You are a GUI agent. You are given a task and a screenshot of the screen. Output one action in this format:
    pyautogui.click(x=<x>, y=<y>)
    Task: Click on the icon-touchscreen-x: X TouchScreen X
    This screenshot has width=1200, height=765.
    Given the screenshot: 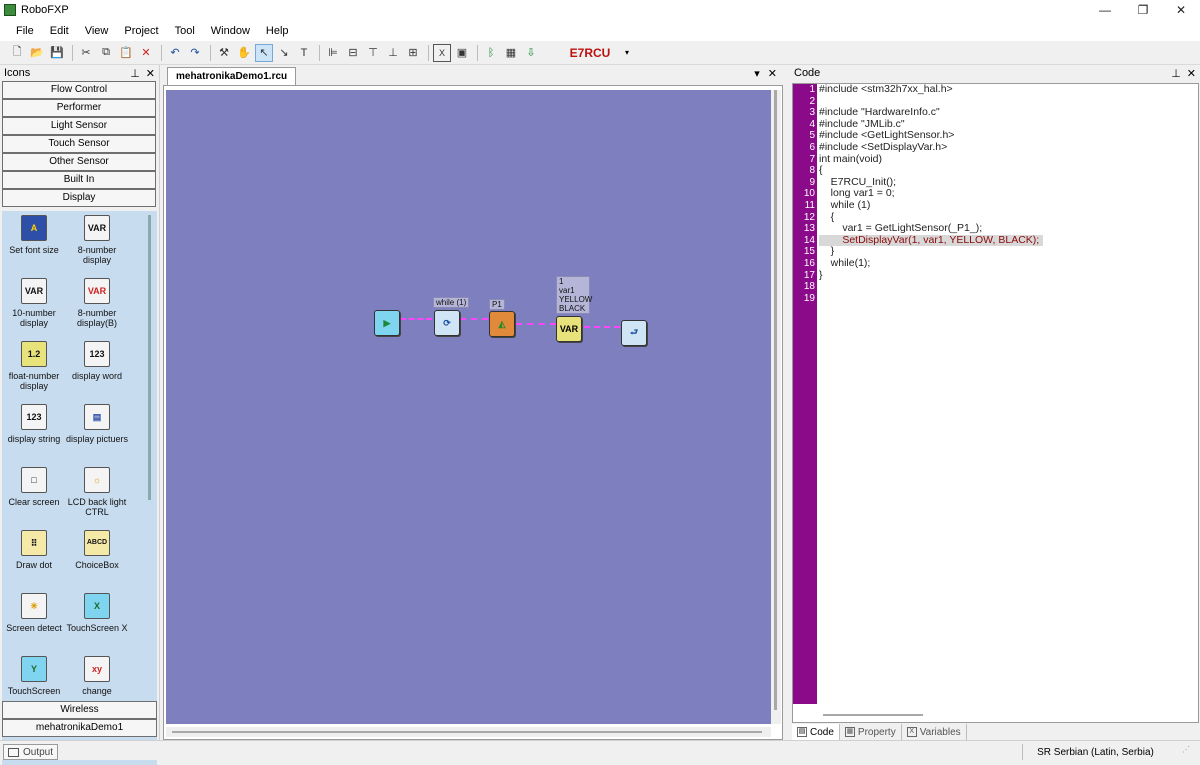 What is the action you would take?
    pyautogui.click(x=97, y=613)
    